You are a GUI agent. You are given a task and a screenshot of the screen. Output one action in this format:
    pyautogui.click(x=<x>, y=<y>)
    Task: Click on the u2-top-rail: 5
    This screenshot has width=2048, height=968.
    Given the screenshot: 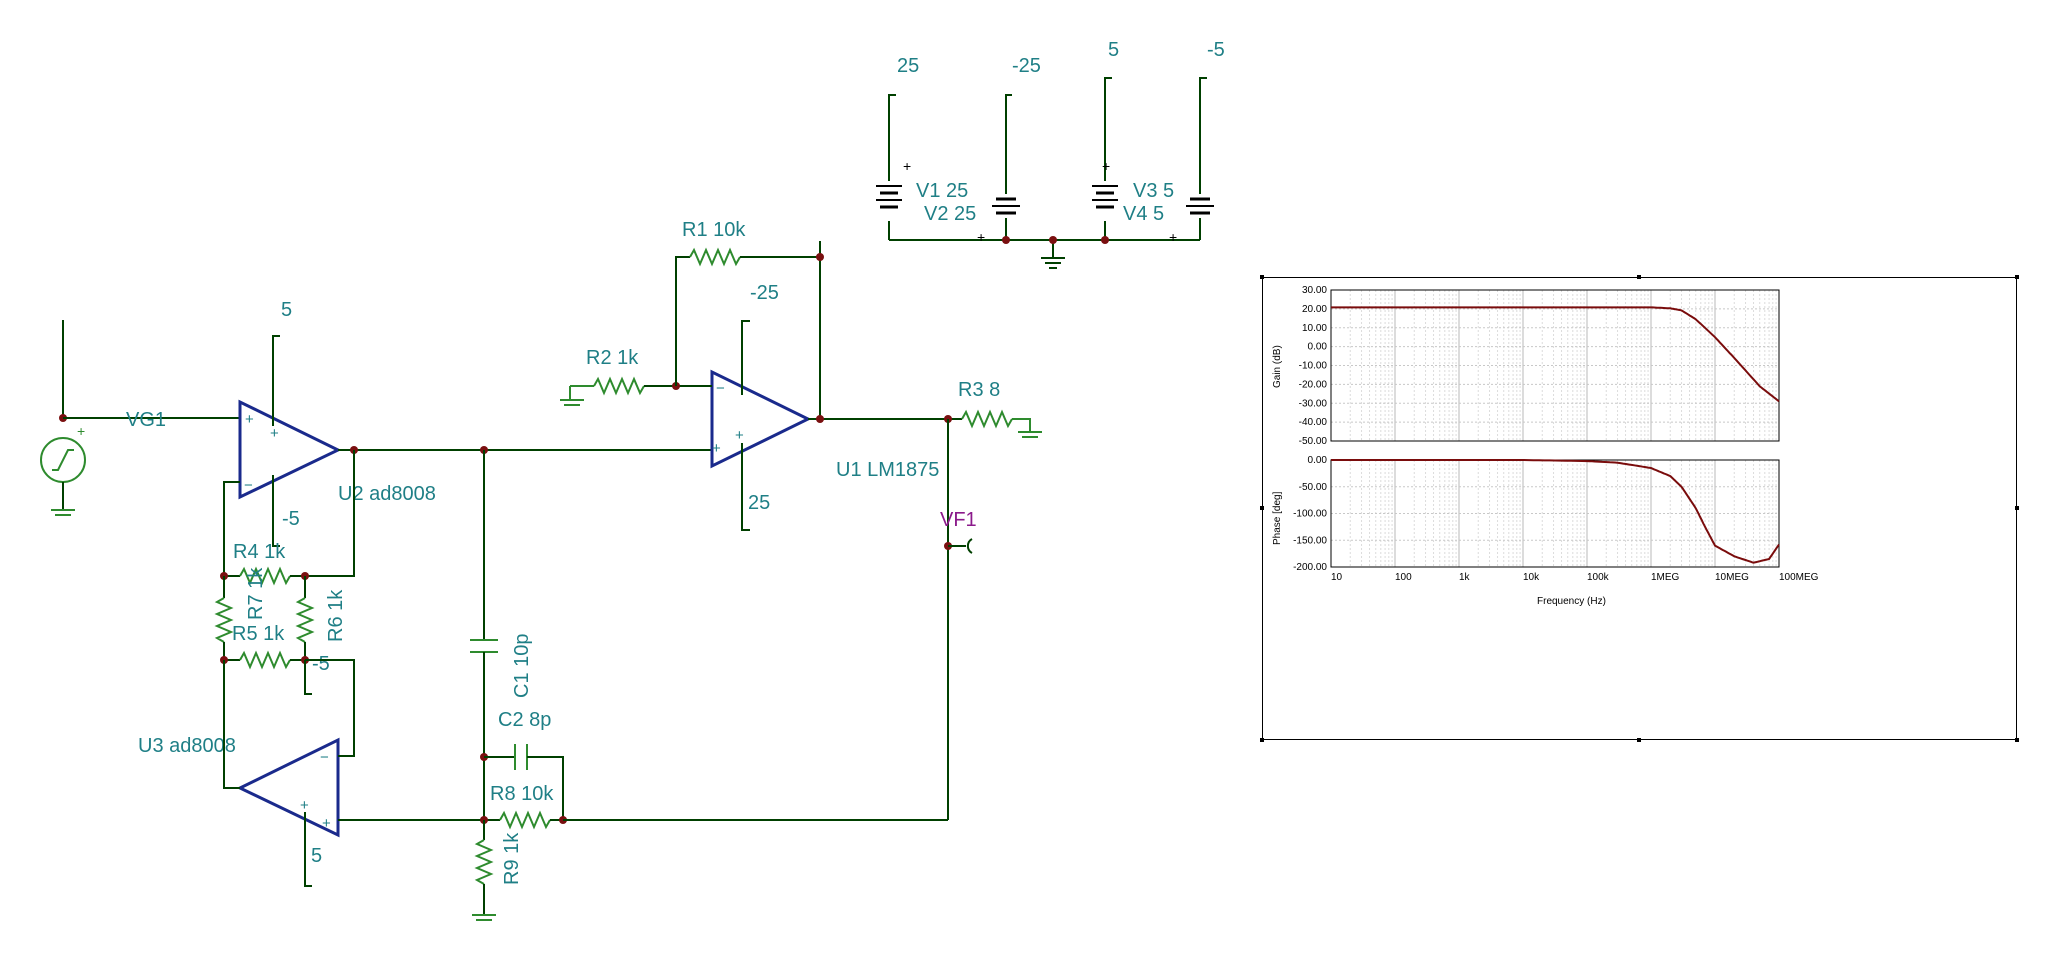 What is the action you would take?
    pyautogui.click(x=286, y=310)
    